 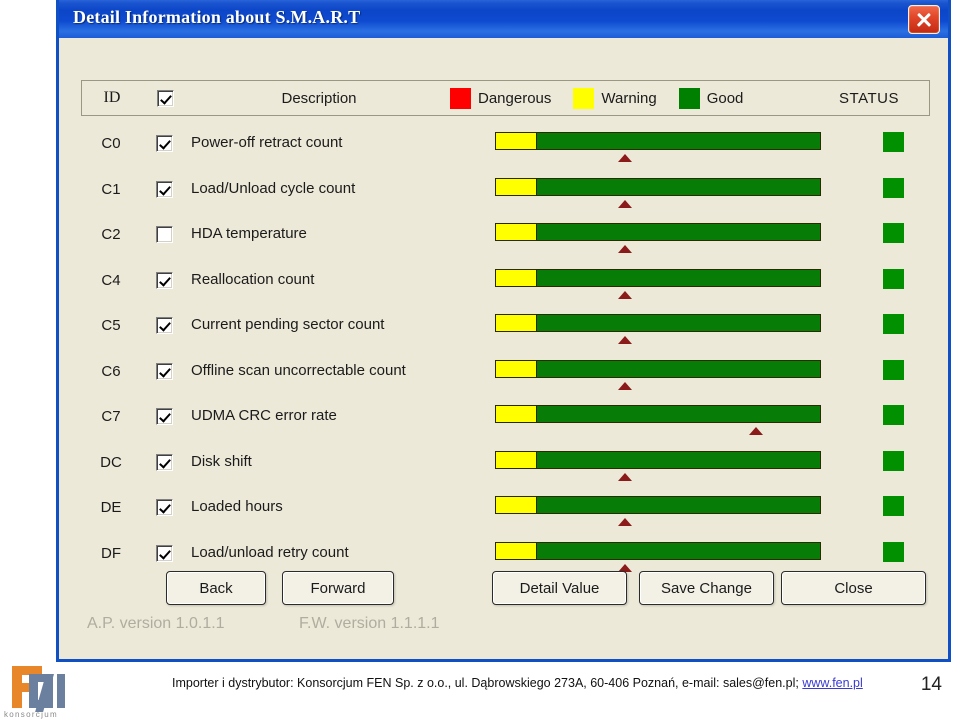 I want to click on table-row: C0 Power-off retract count, so click(x=505, y=149).